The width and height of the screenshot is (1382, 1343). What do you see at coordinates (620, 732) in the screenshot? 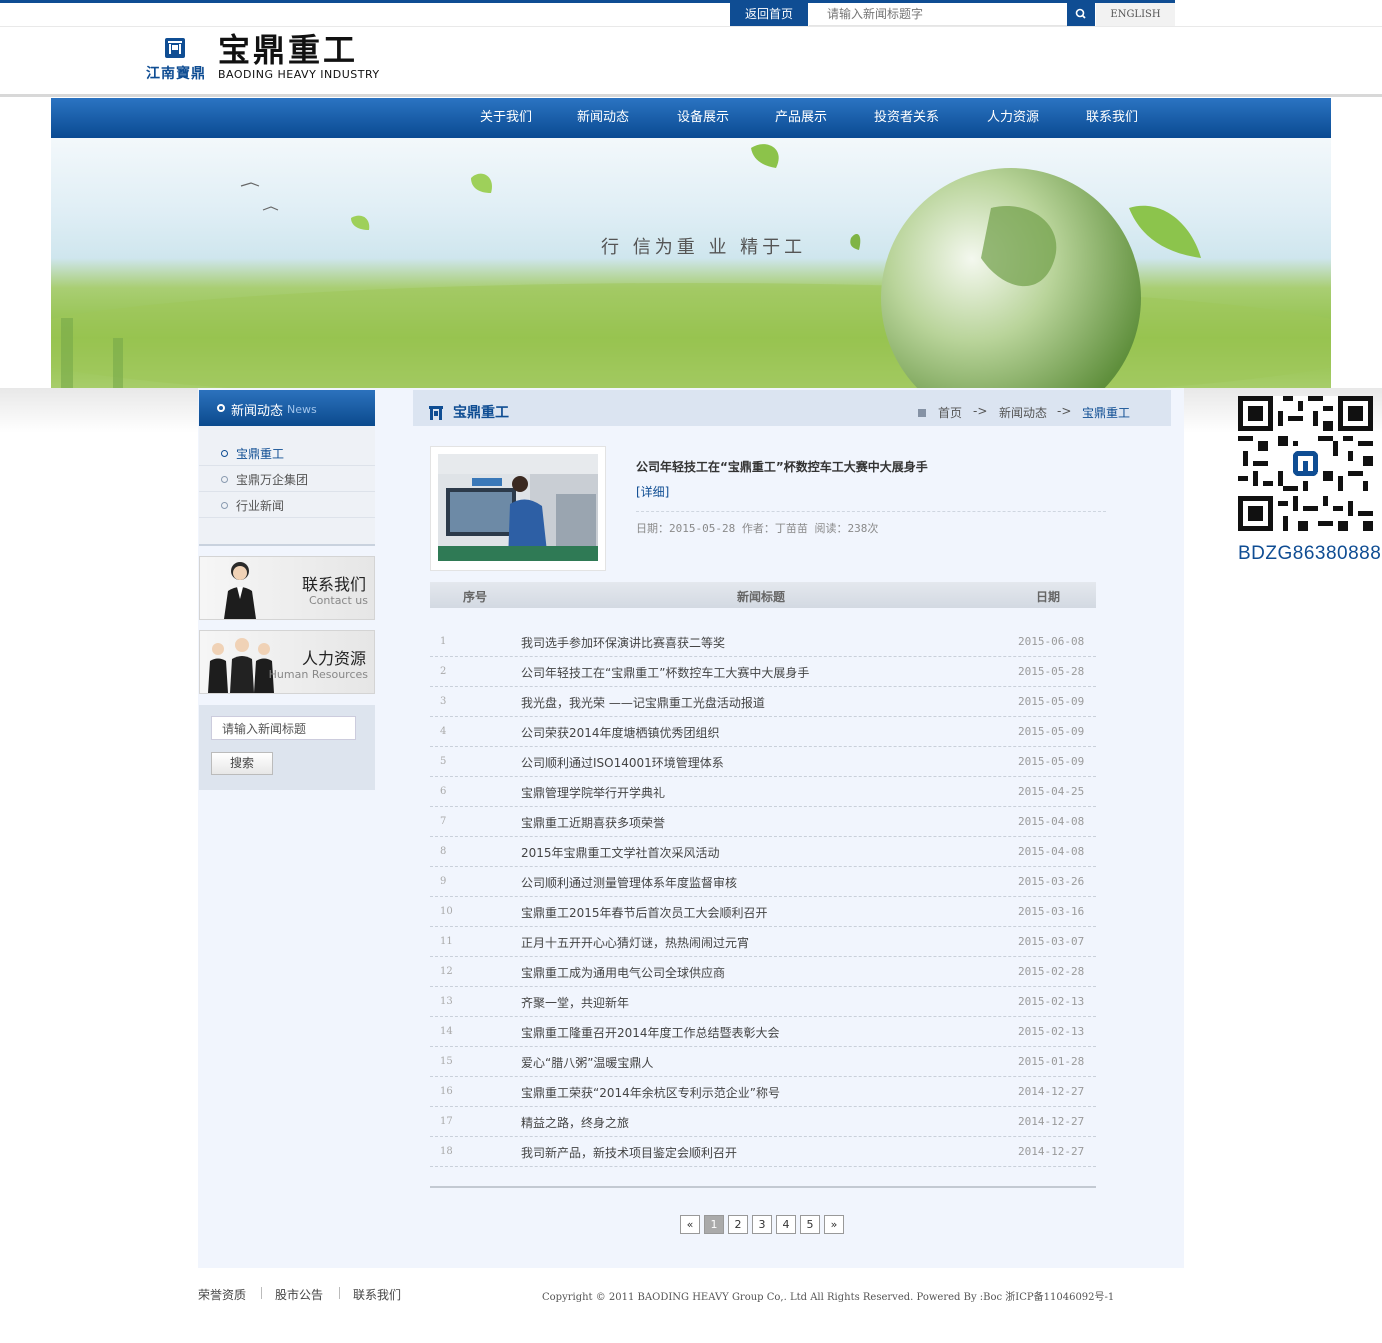
I see `row-title: 公司荣获2014年度塘栖镇优秀团组织` at bounding box center [620, 732].